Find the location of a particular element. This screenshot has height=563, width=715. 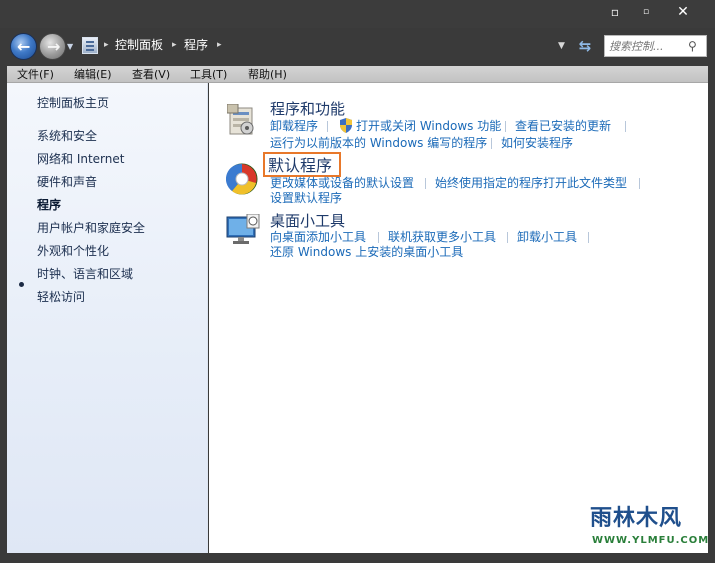

navigation-bar: ← → ▼ ▸ 控制面板 ▸ 程序 ▸ ▼ ⇆ ⚲ is located at coordinates (357, 47).